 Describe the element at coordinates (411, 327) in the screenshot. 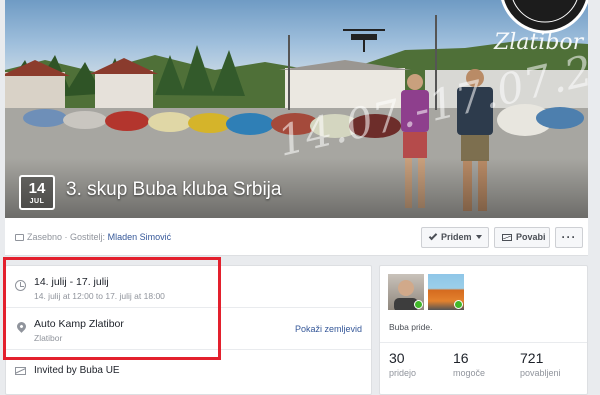

I see `attendee-note: Buba pride.` at that location.